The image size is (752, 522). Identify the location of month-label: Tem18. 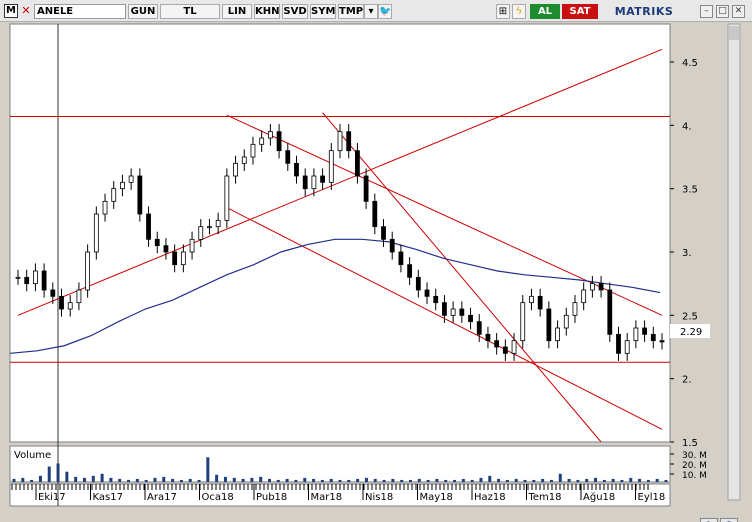
(545, 497).